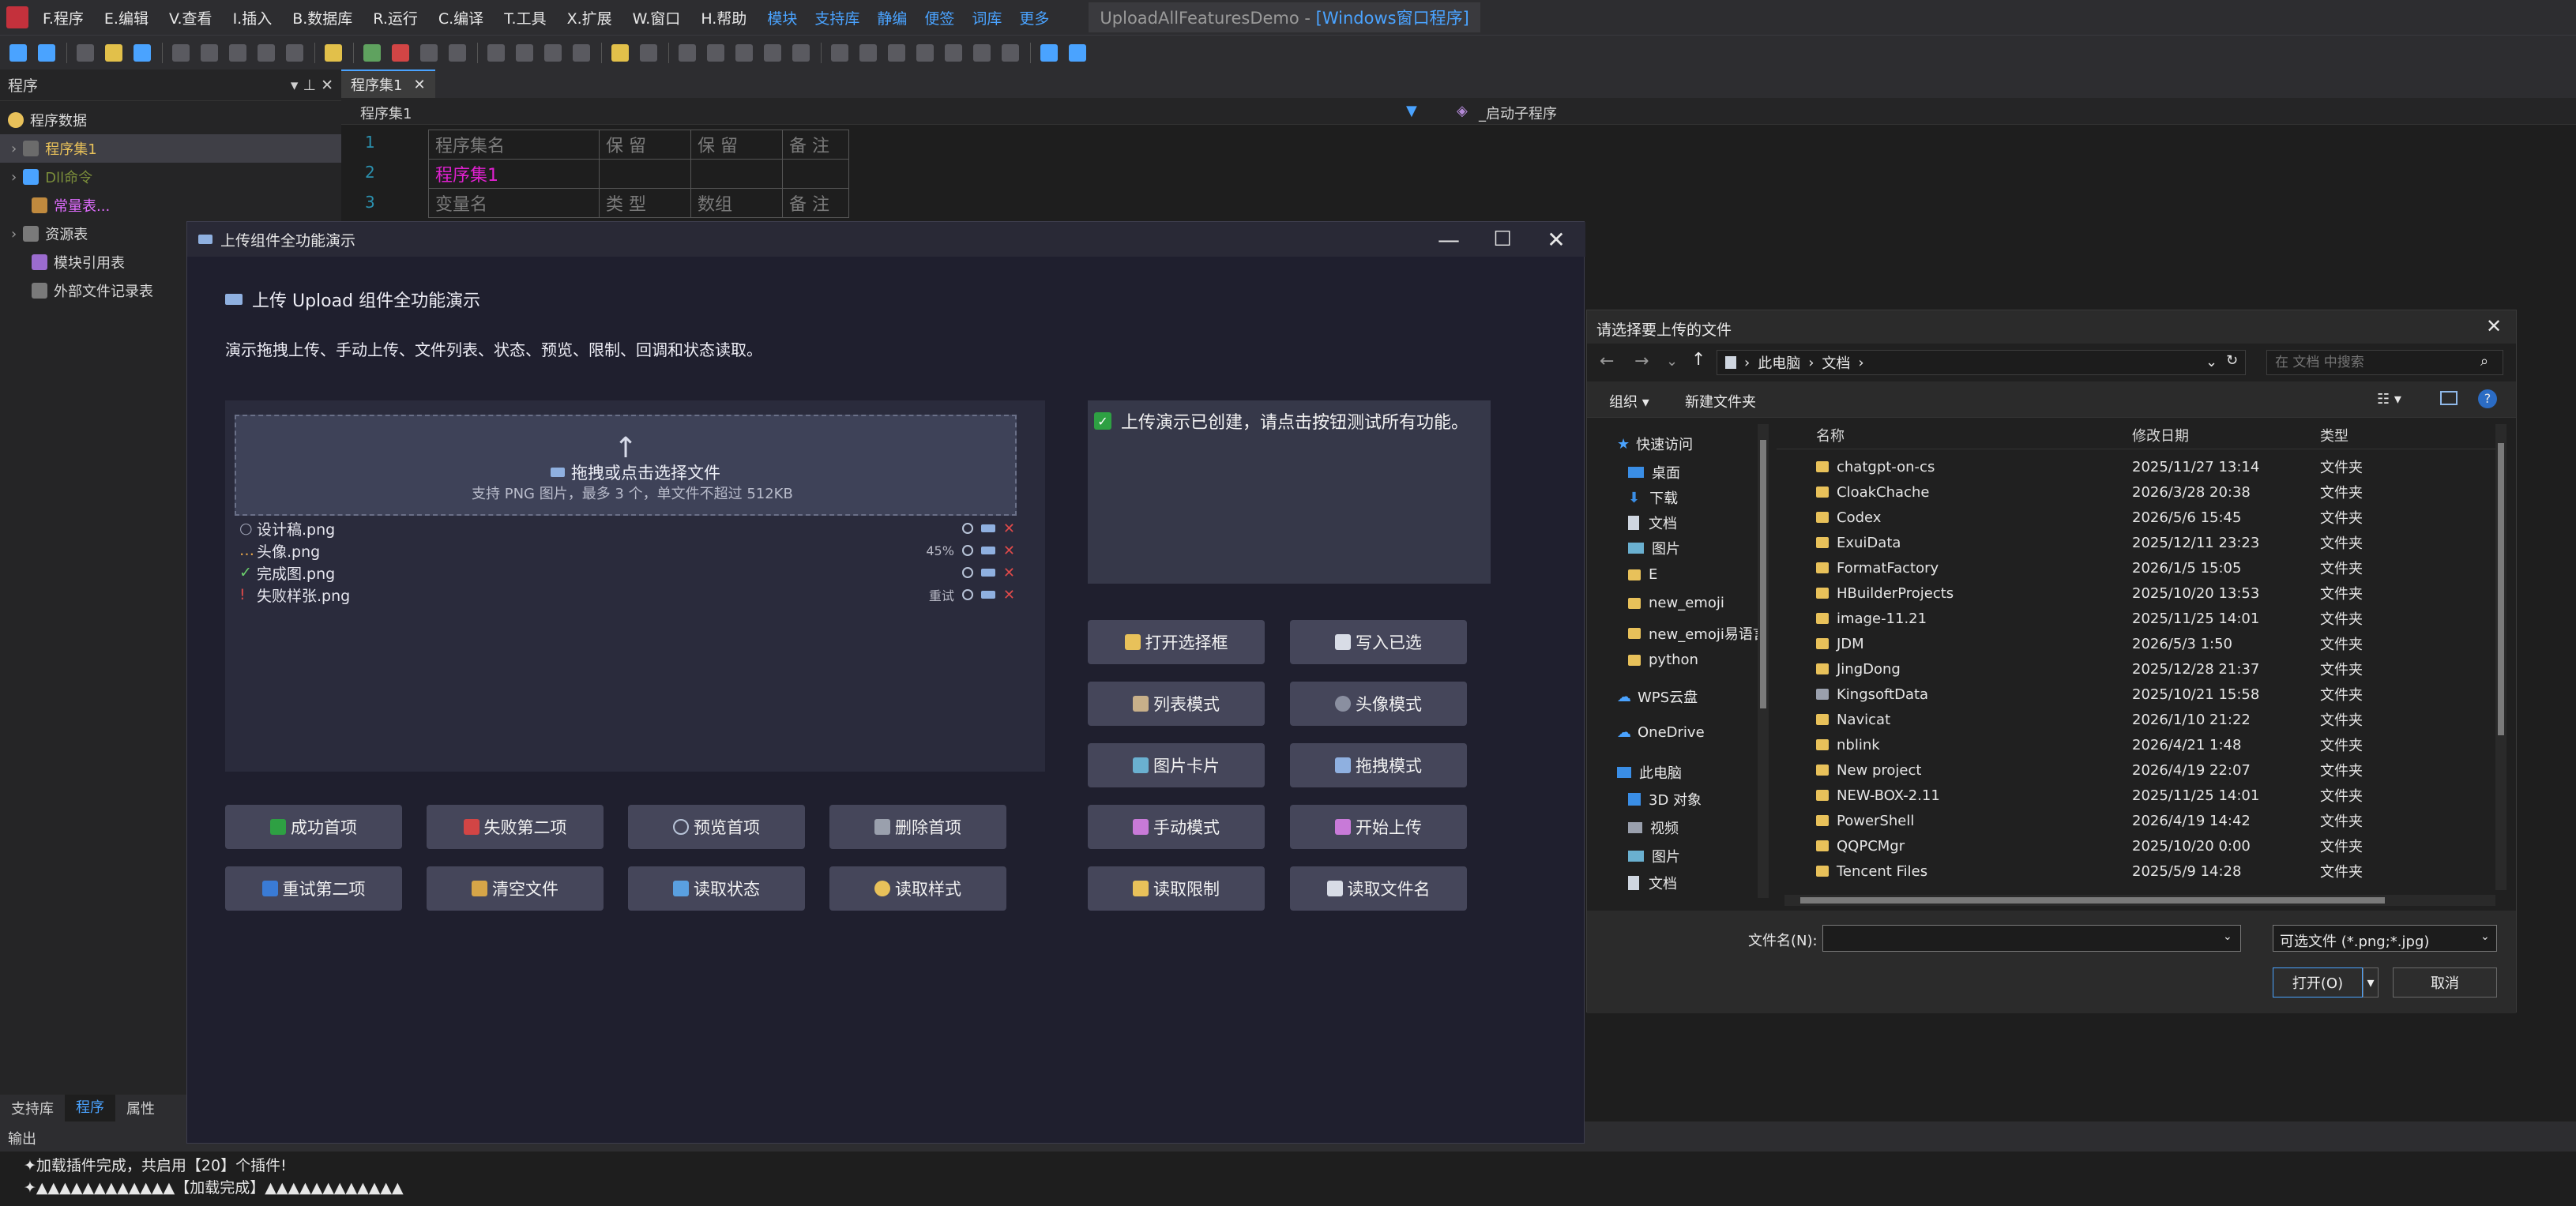 The height and width of the screenshot is (1206, 2576). What do you see at coordinates (1629, 401) in the screenshot?
I see `organize-button: 组织 ▾` at bounding box center [1629, 401].